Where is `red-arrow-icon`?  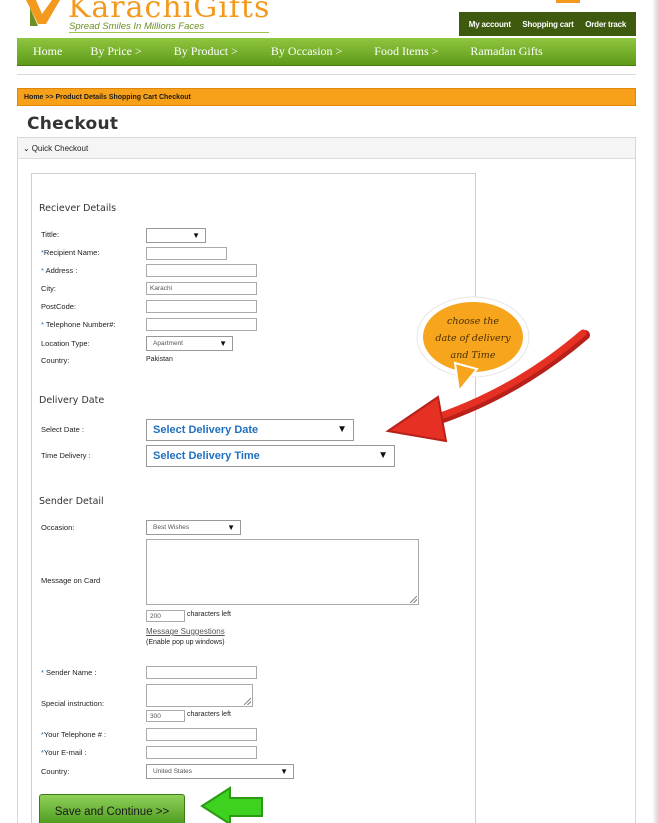
red-arrow-icon is located at coordinates (487, 386).